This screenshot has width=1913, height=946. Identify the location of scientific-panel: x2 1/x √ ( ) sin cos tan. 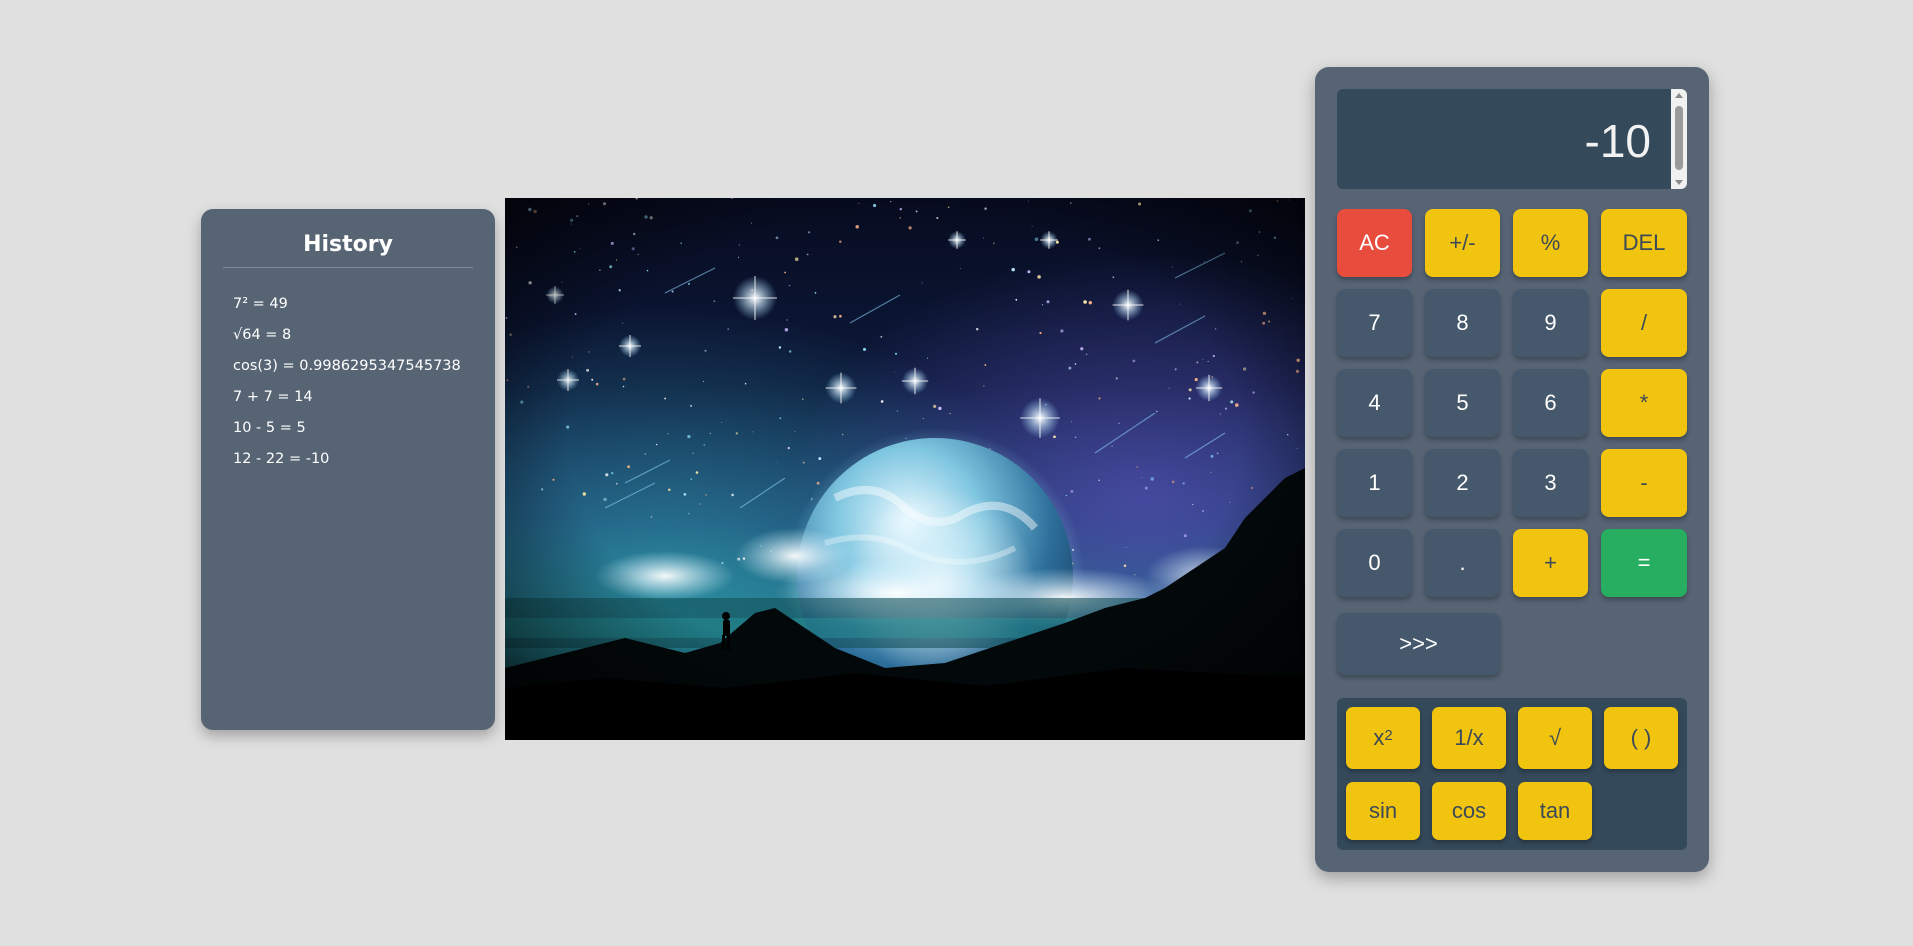
(1512, 774).